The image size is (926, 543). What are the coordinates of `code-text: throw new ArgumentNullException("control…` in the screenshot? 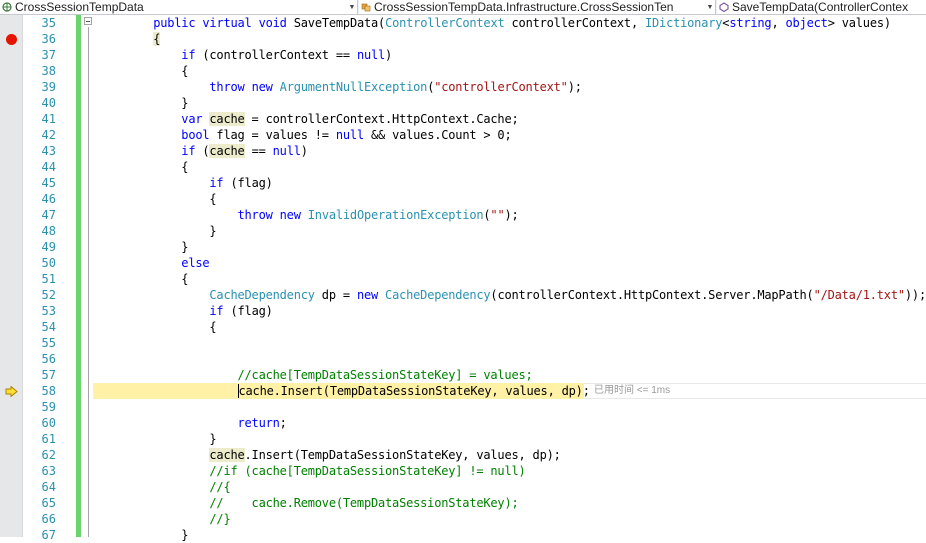 It's located at (339, 87).